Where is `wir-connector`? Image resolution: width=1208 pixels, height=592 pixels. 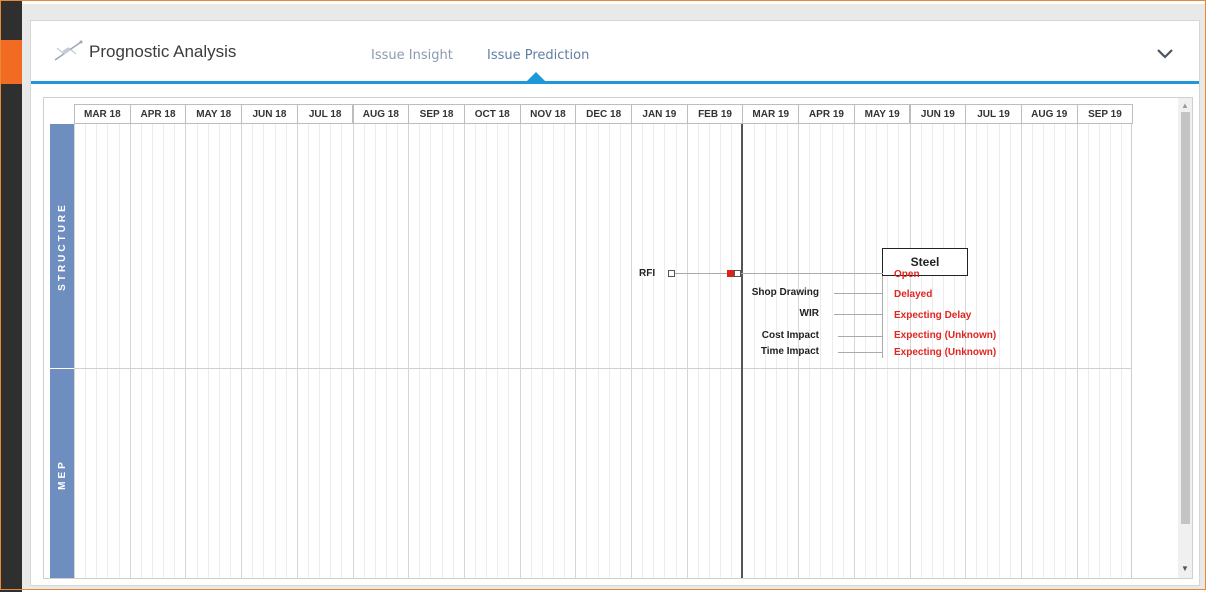 wir-connector is located at coordinates (858, 314).